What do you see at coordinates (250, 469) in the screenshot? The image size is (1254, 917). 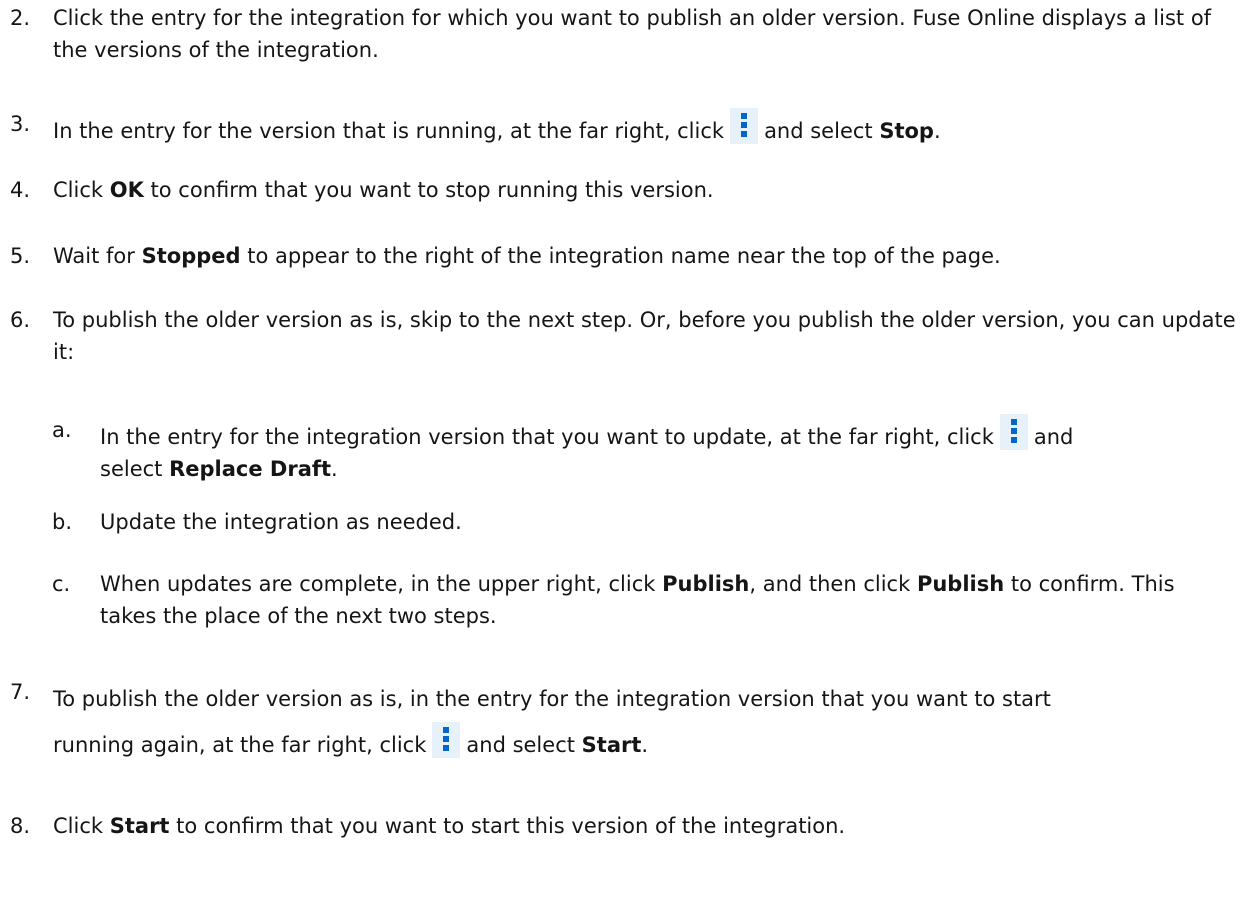 I see `menu-option-replace-draft: Replace Draft` at bounding box center [250, 469].